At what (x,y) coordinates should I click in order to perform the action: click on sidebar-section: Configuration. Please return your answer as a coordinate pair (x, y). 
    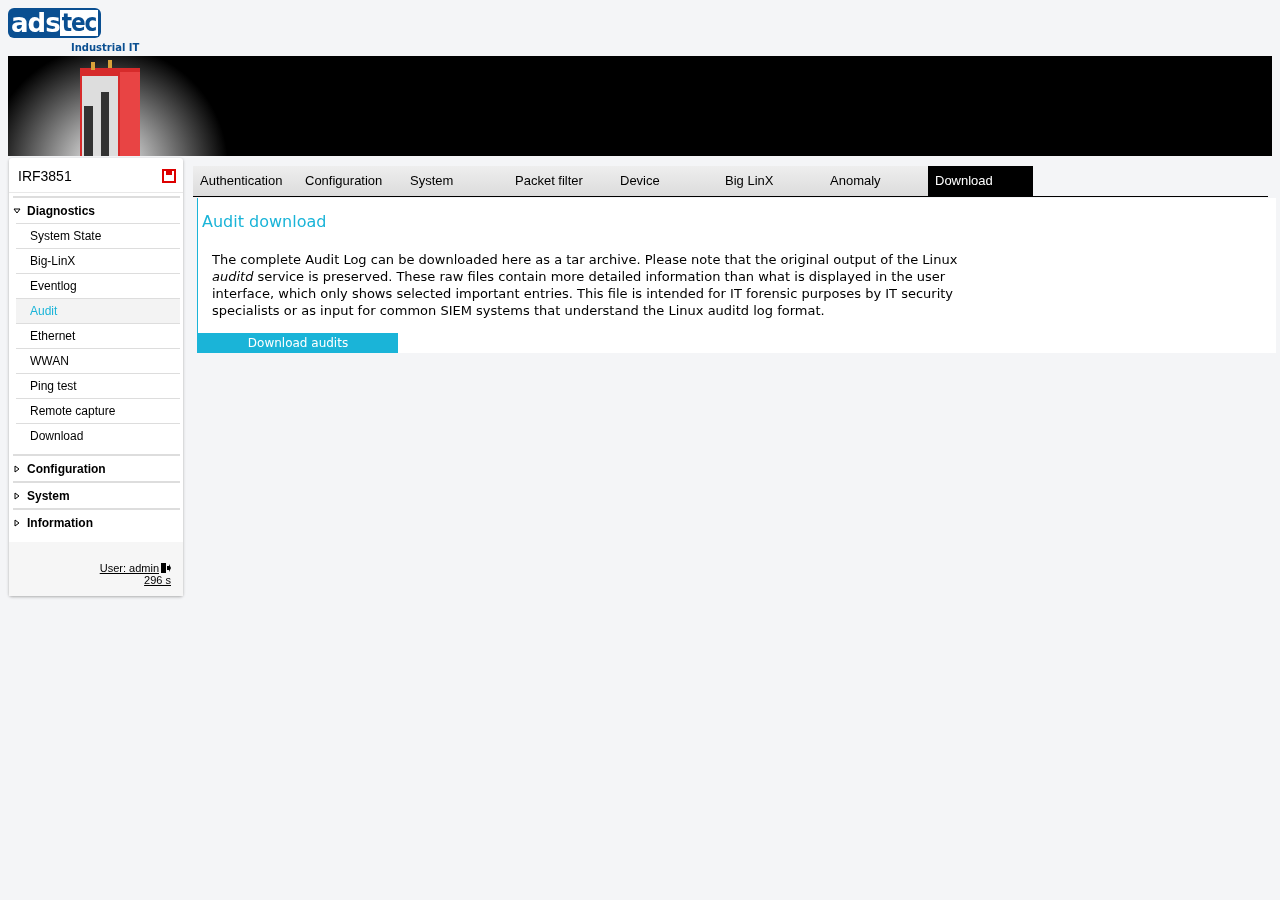
    Looking at the image, I should click on (96, 467).